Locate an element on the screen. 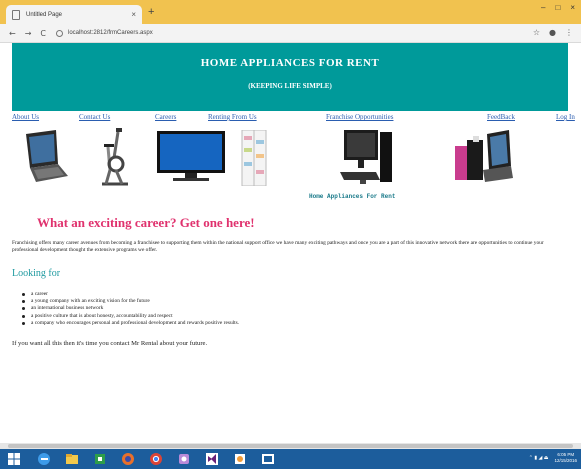  minimize-icon: – is located at coordinates (543, 7).